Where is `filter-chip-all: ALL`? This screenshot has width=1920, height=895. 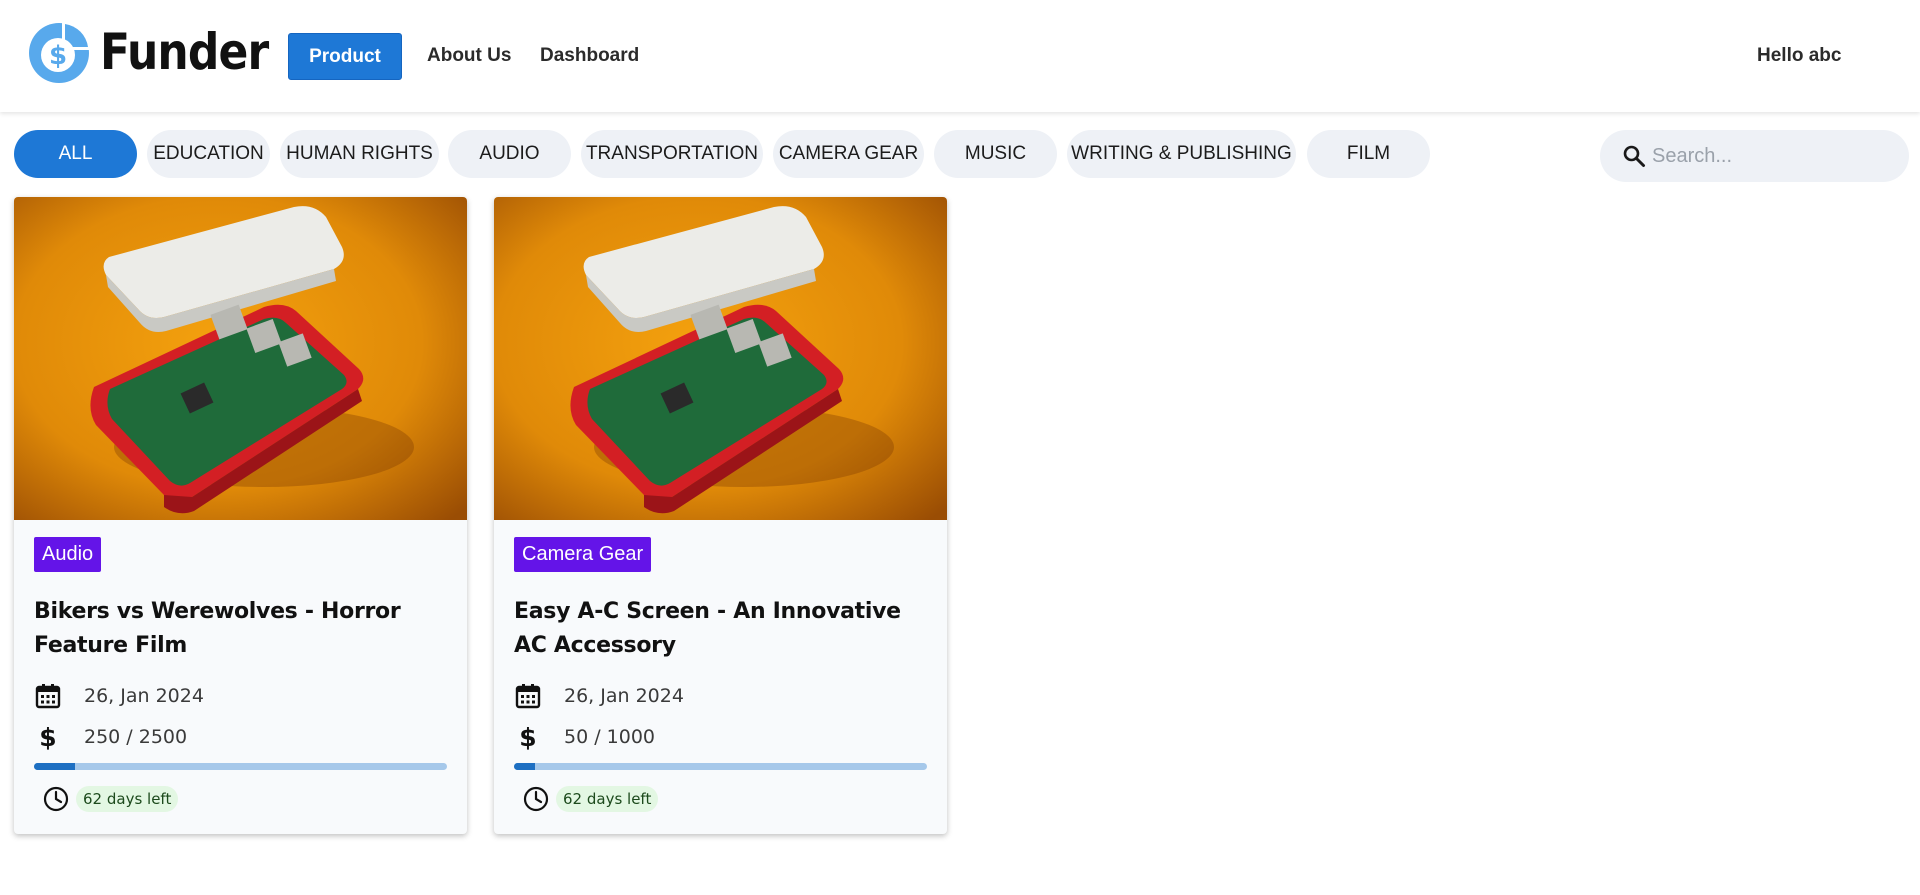 filter-chip-all: ALL is located at coordinates (75, 154).